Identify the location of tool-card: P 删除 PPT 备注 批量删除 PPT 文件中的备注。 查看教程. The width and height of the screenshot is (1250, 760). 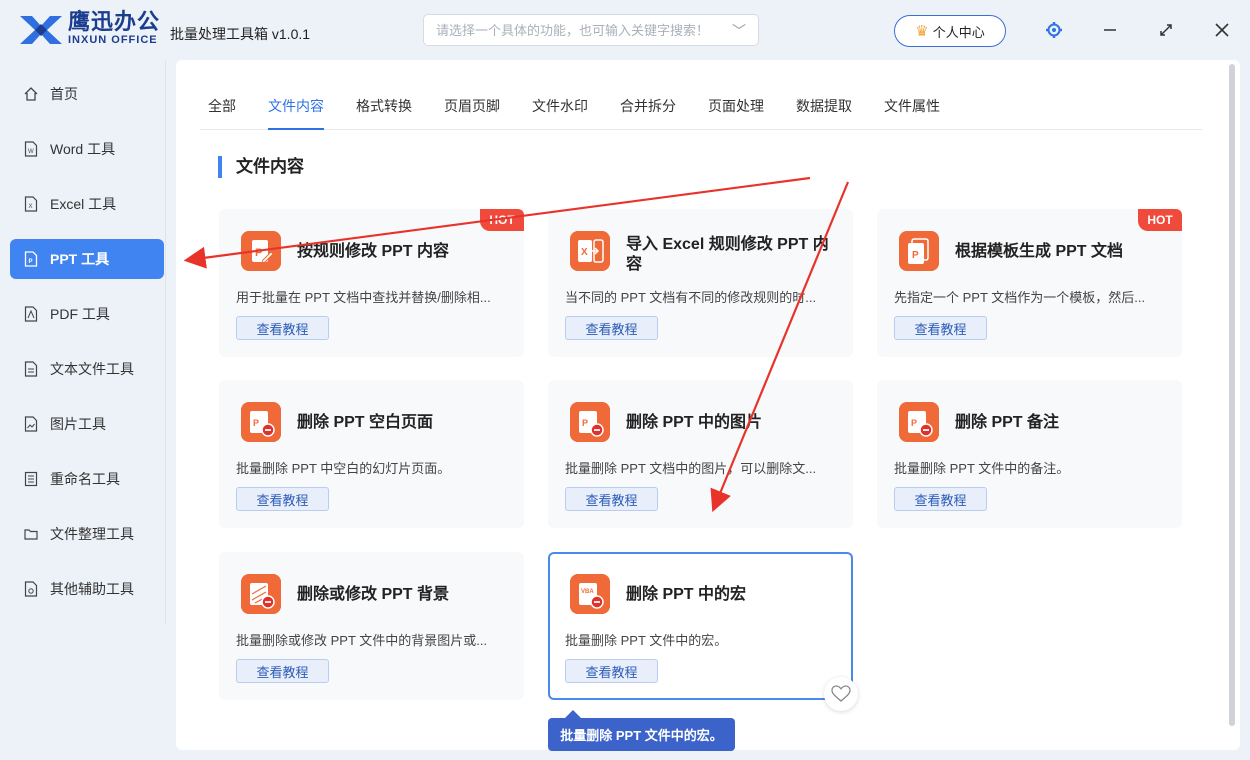
(1029, 454).